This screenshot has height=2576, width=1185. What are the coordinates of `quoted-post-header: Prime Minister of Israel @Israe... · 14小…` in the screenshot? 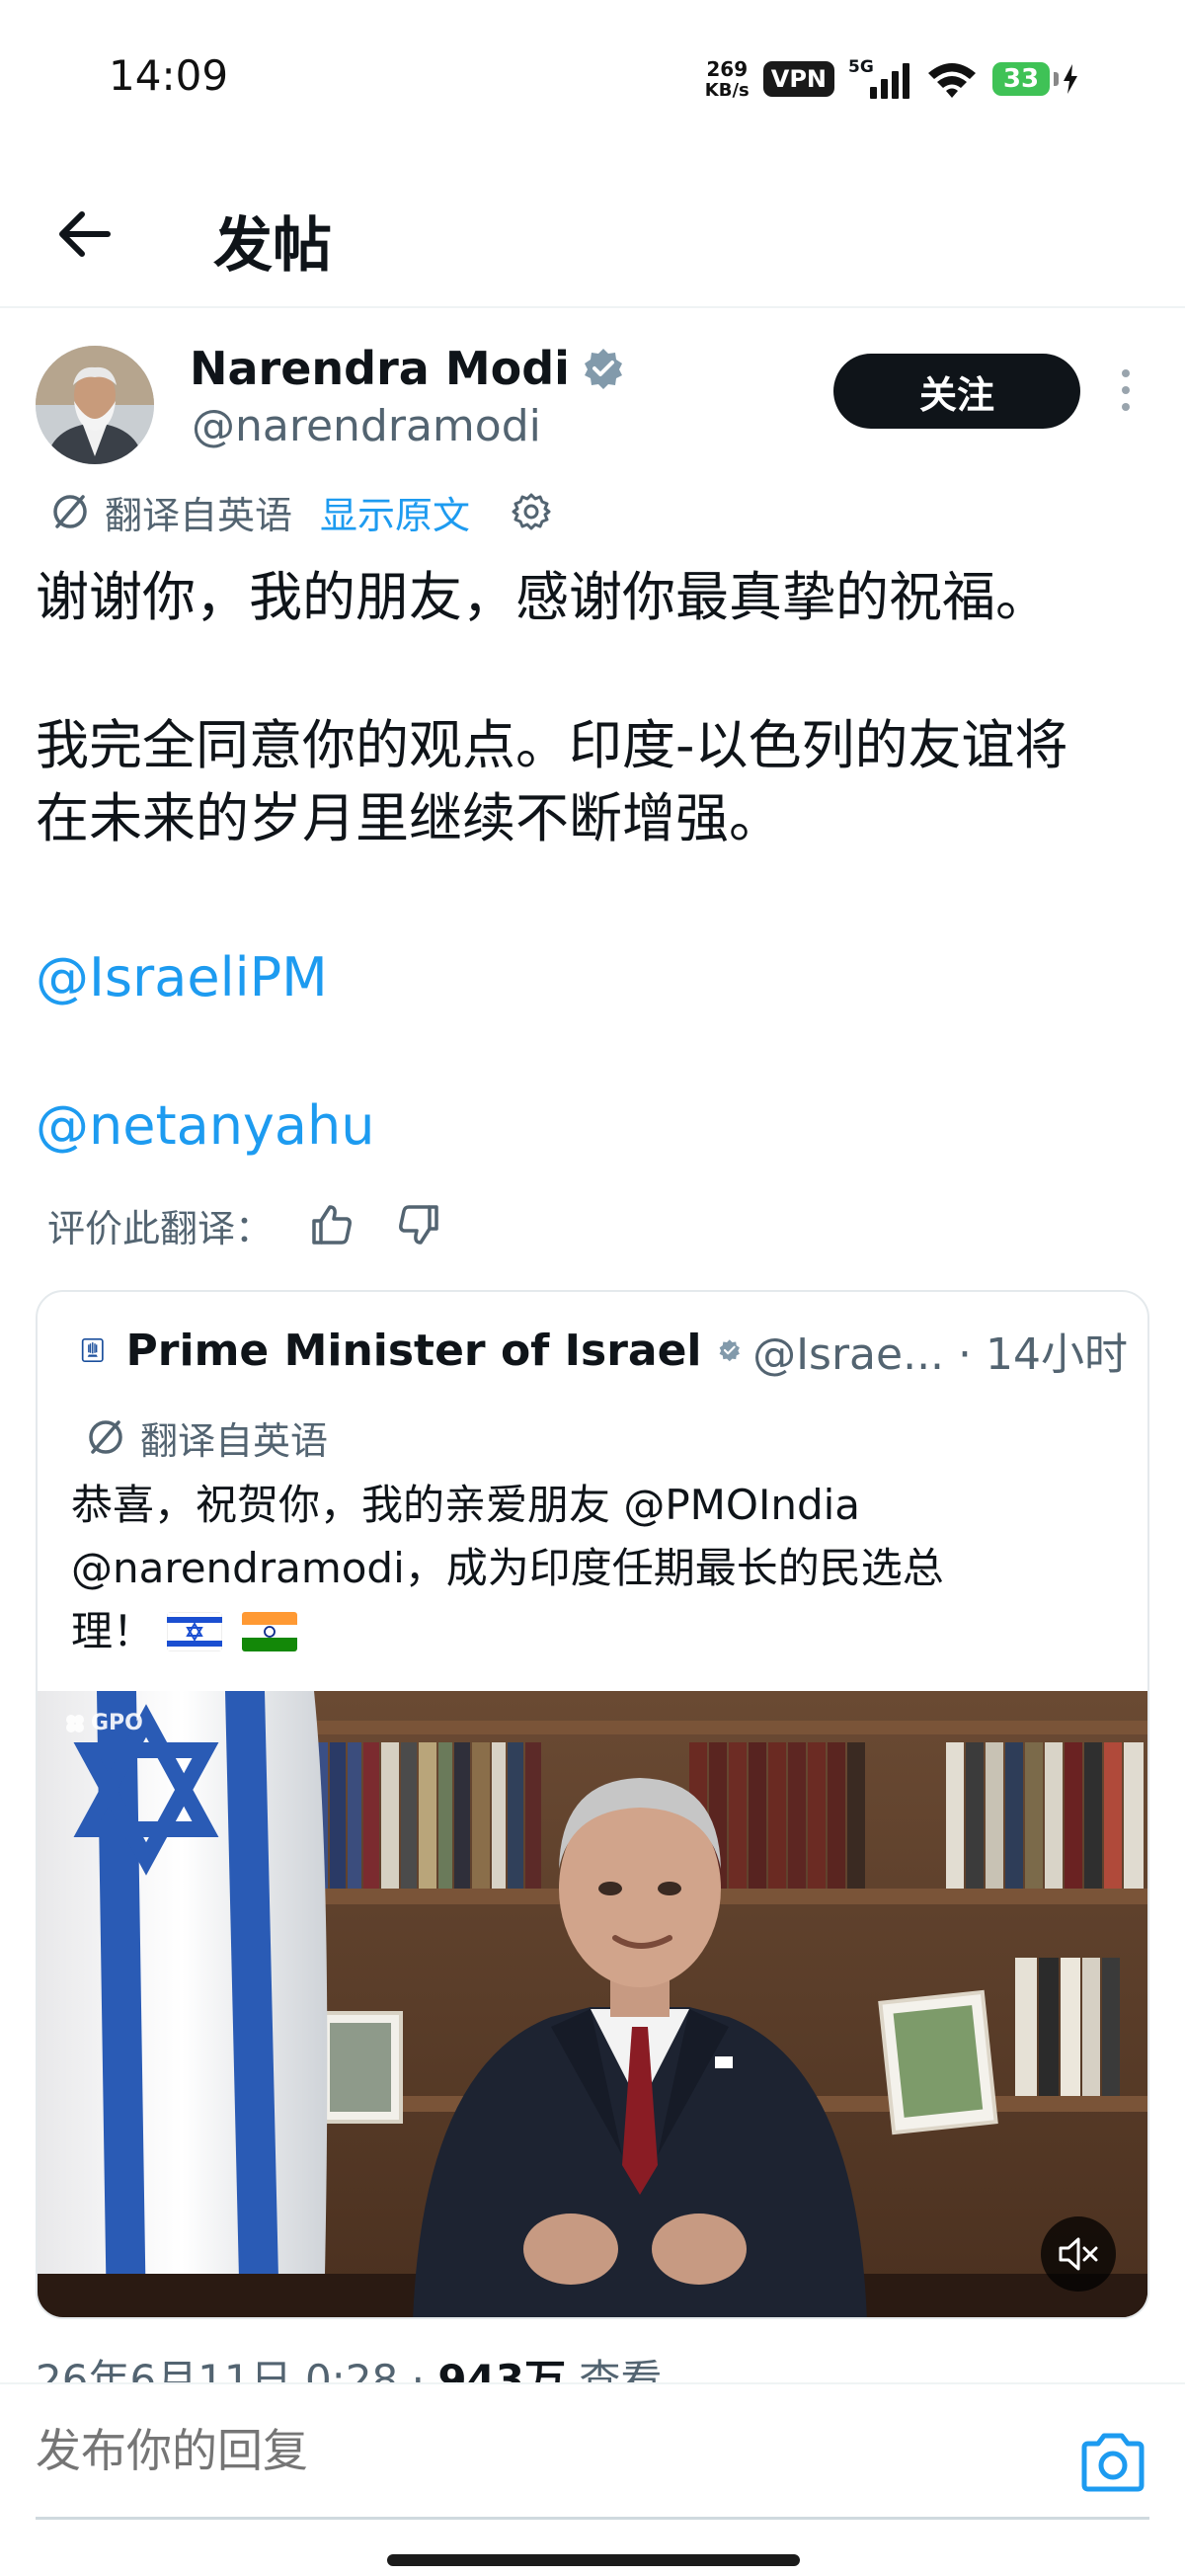 It's located at (605, 1351).